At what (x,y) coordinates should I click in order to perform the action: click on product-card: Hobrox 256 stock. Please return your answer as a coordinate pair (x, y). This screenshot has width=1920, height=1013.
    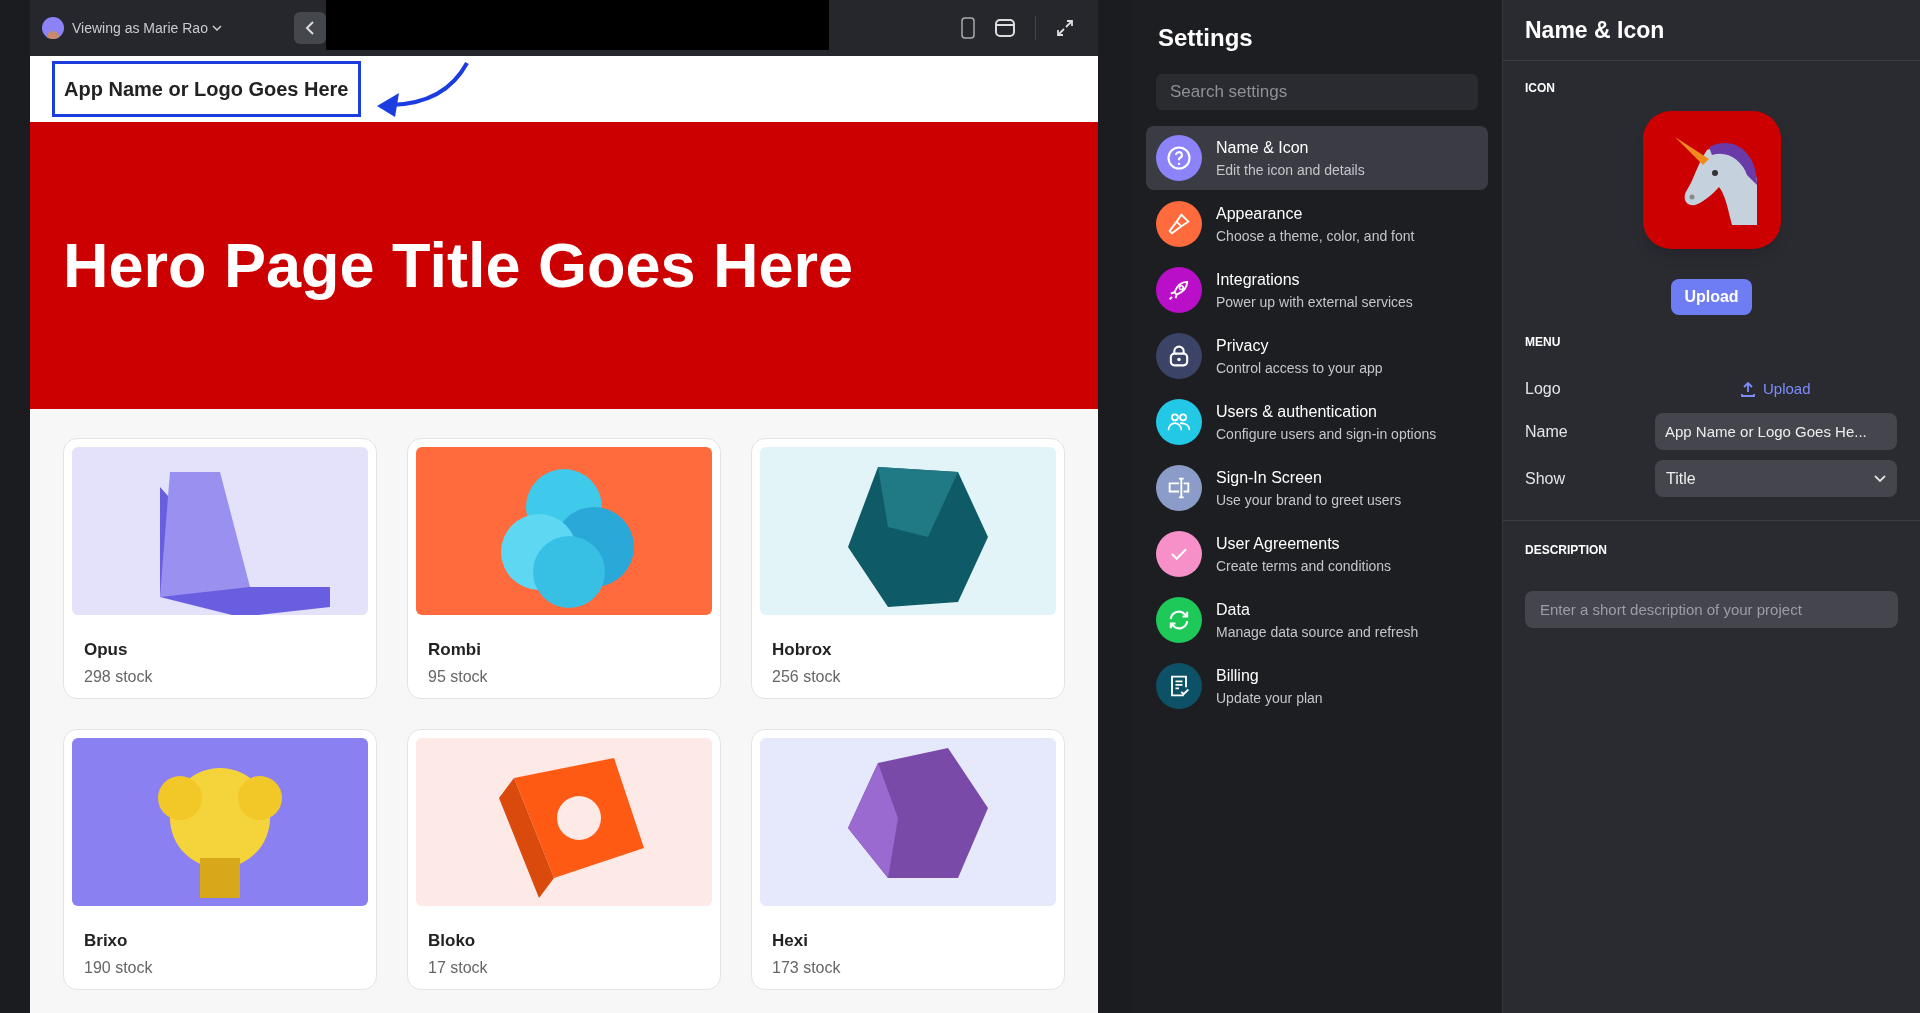
    Looking at the image, I should click on (908, 568).